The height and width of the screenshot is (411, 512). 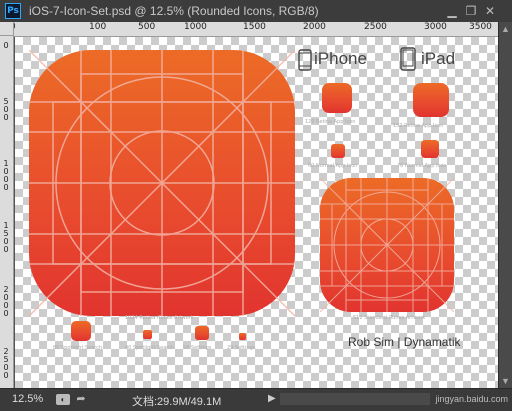 What do you see at coordinates (7, 29) in the screenshot?
I see `ruler-origin-corner` at bounding box center [7, 29].